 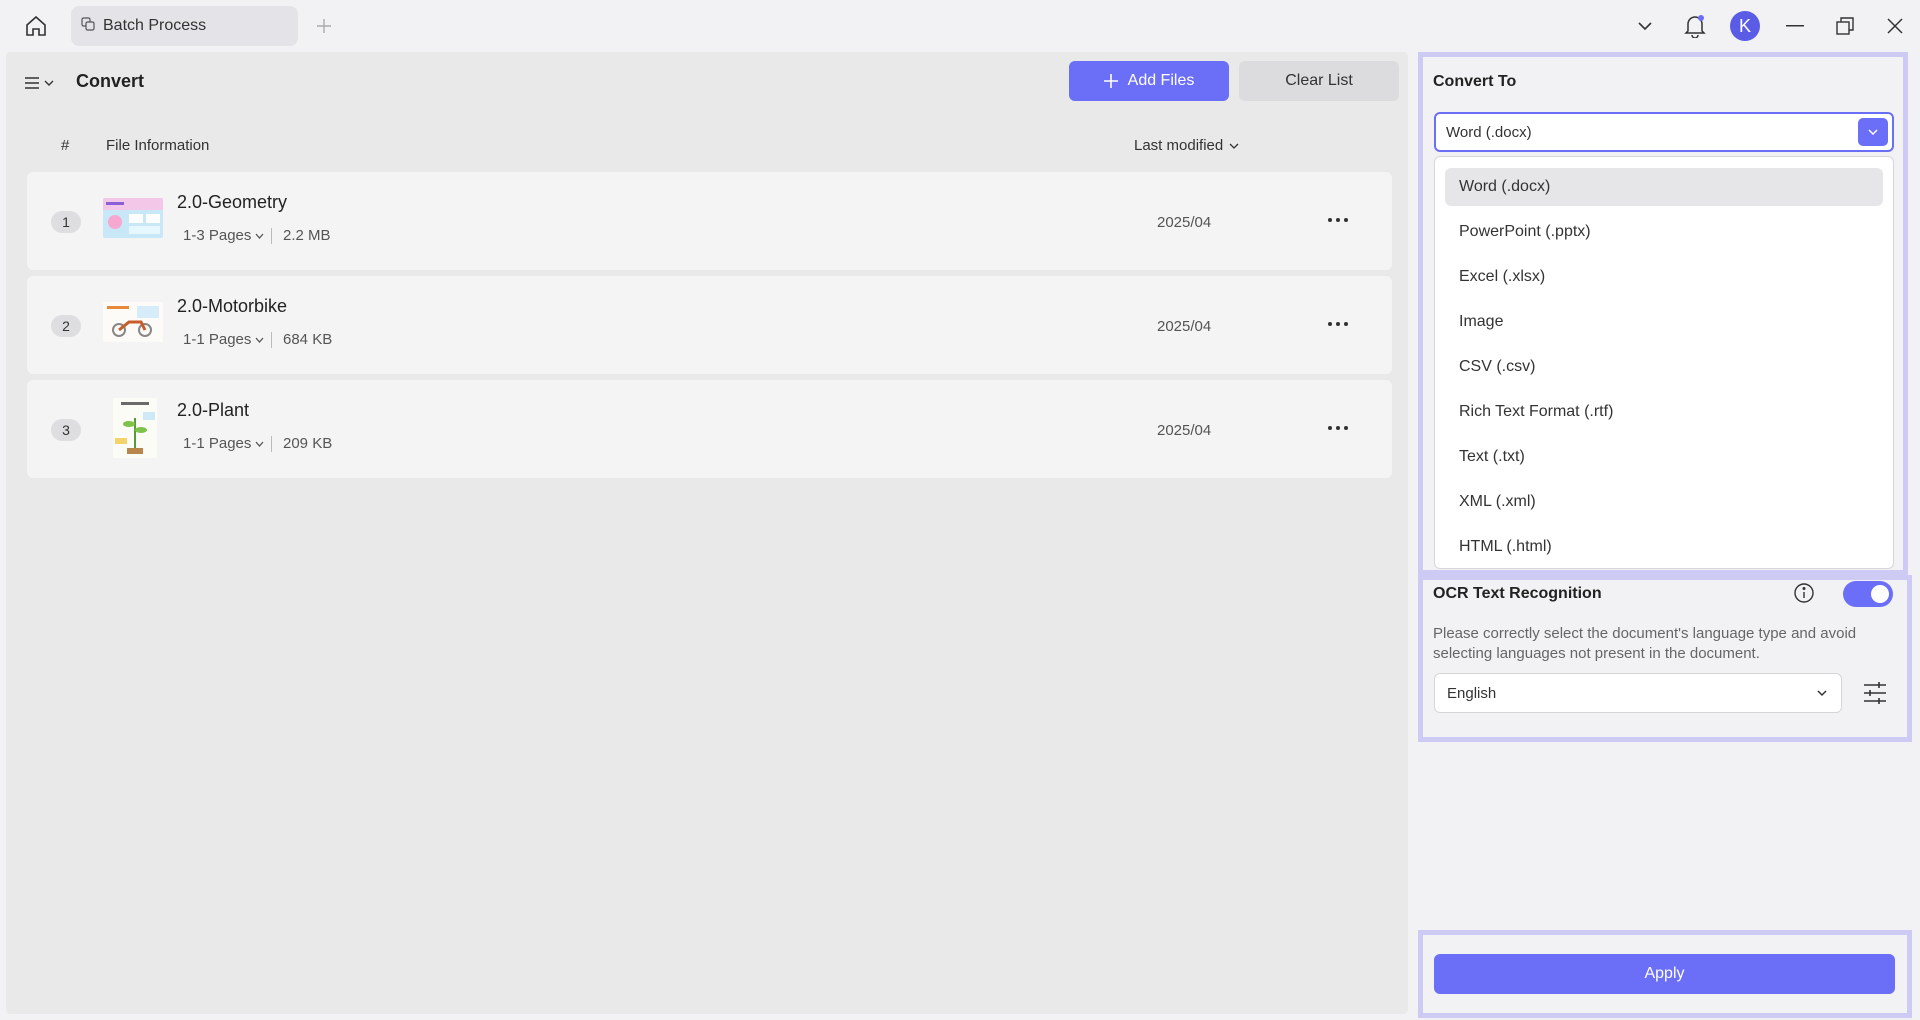 I want to click on file-row: 1 2.0-Geometry 1-3 Pages 2.2 MB 2025/04, so click(x=709, y=221).